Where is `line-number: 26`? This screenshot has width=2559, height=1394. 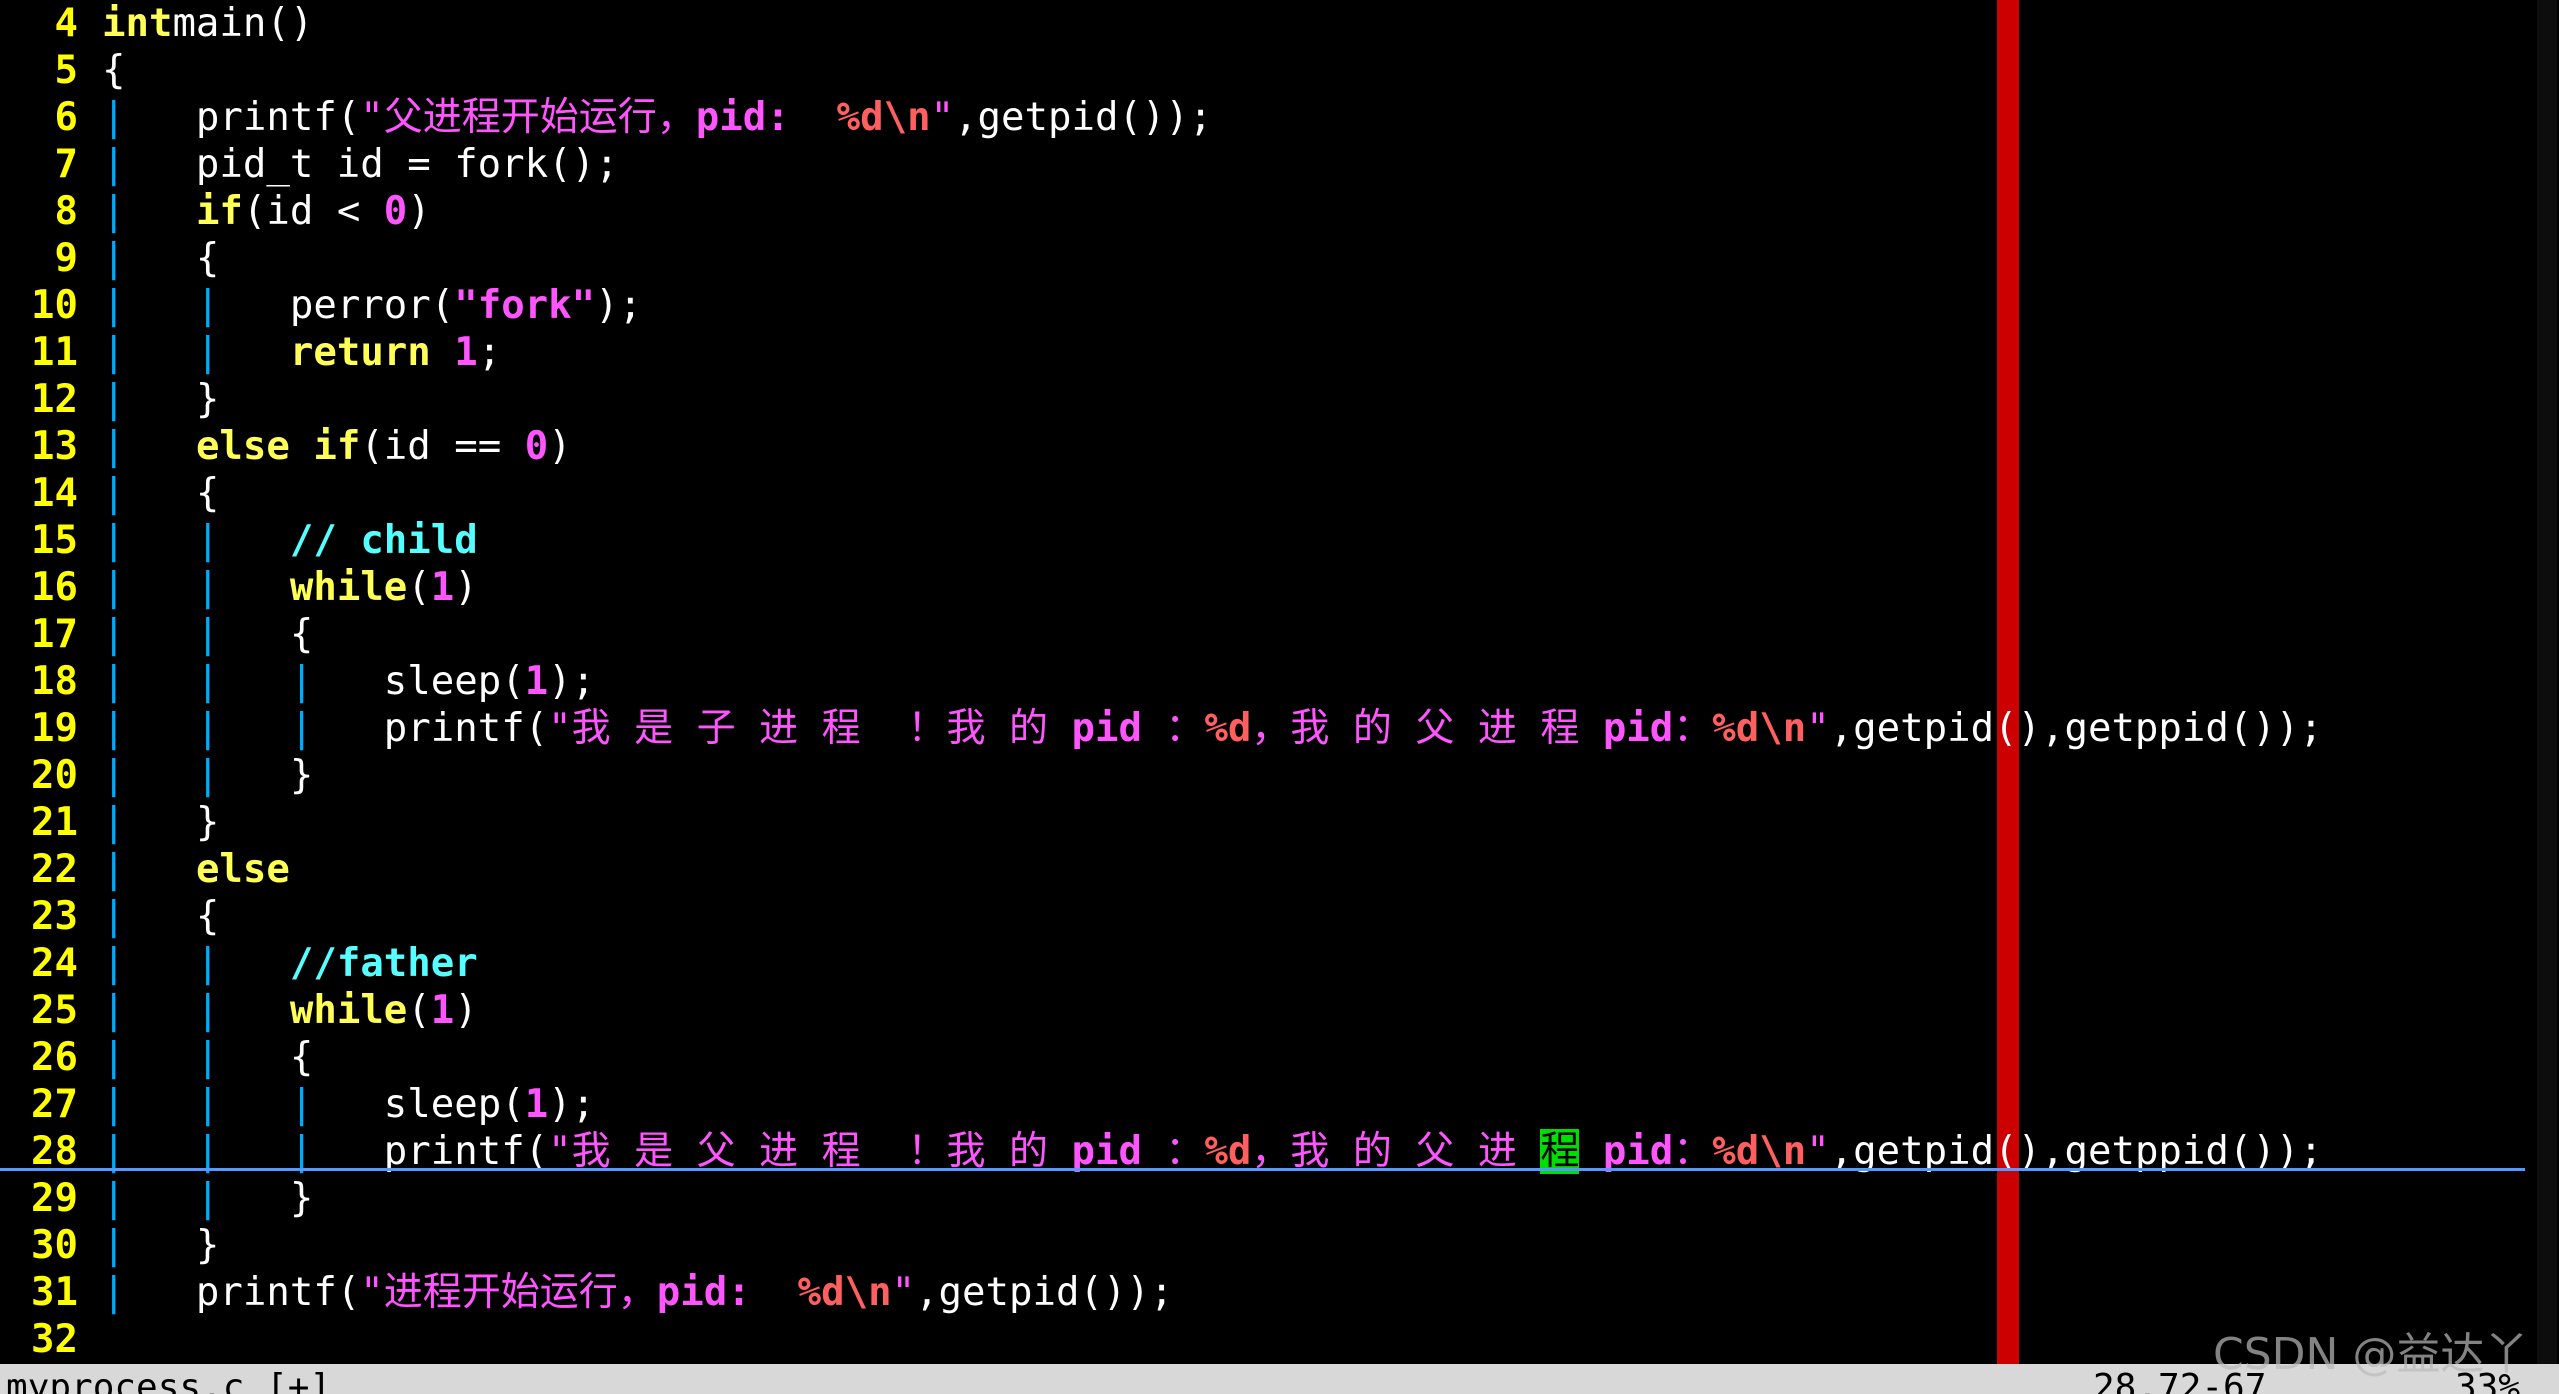 line-number: 26 is located at coordinates (54, 1057).